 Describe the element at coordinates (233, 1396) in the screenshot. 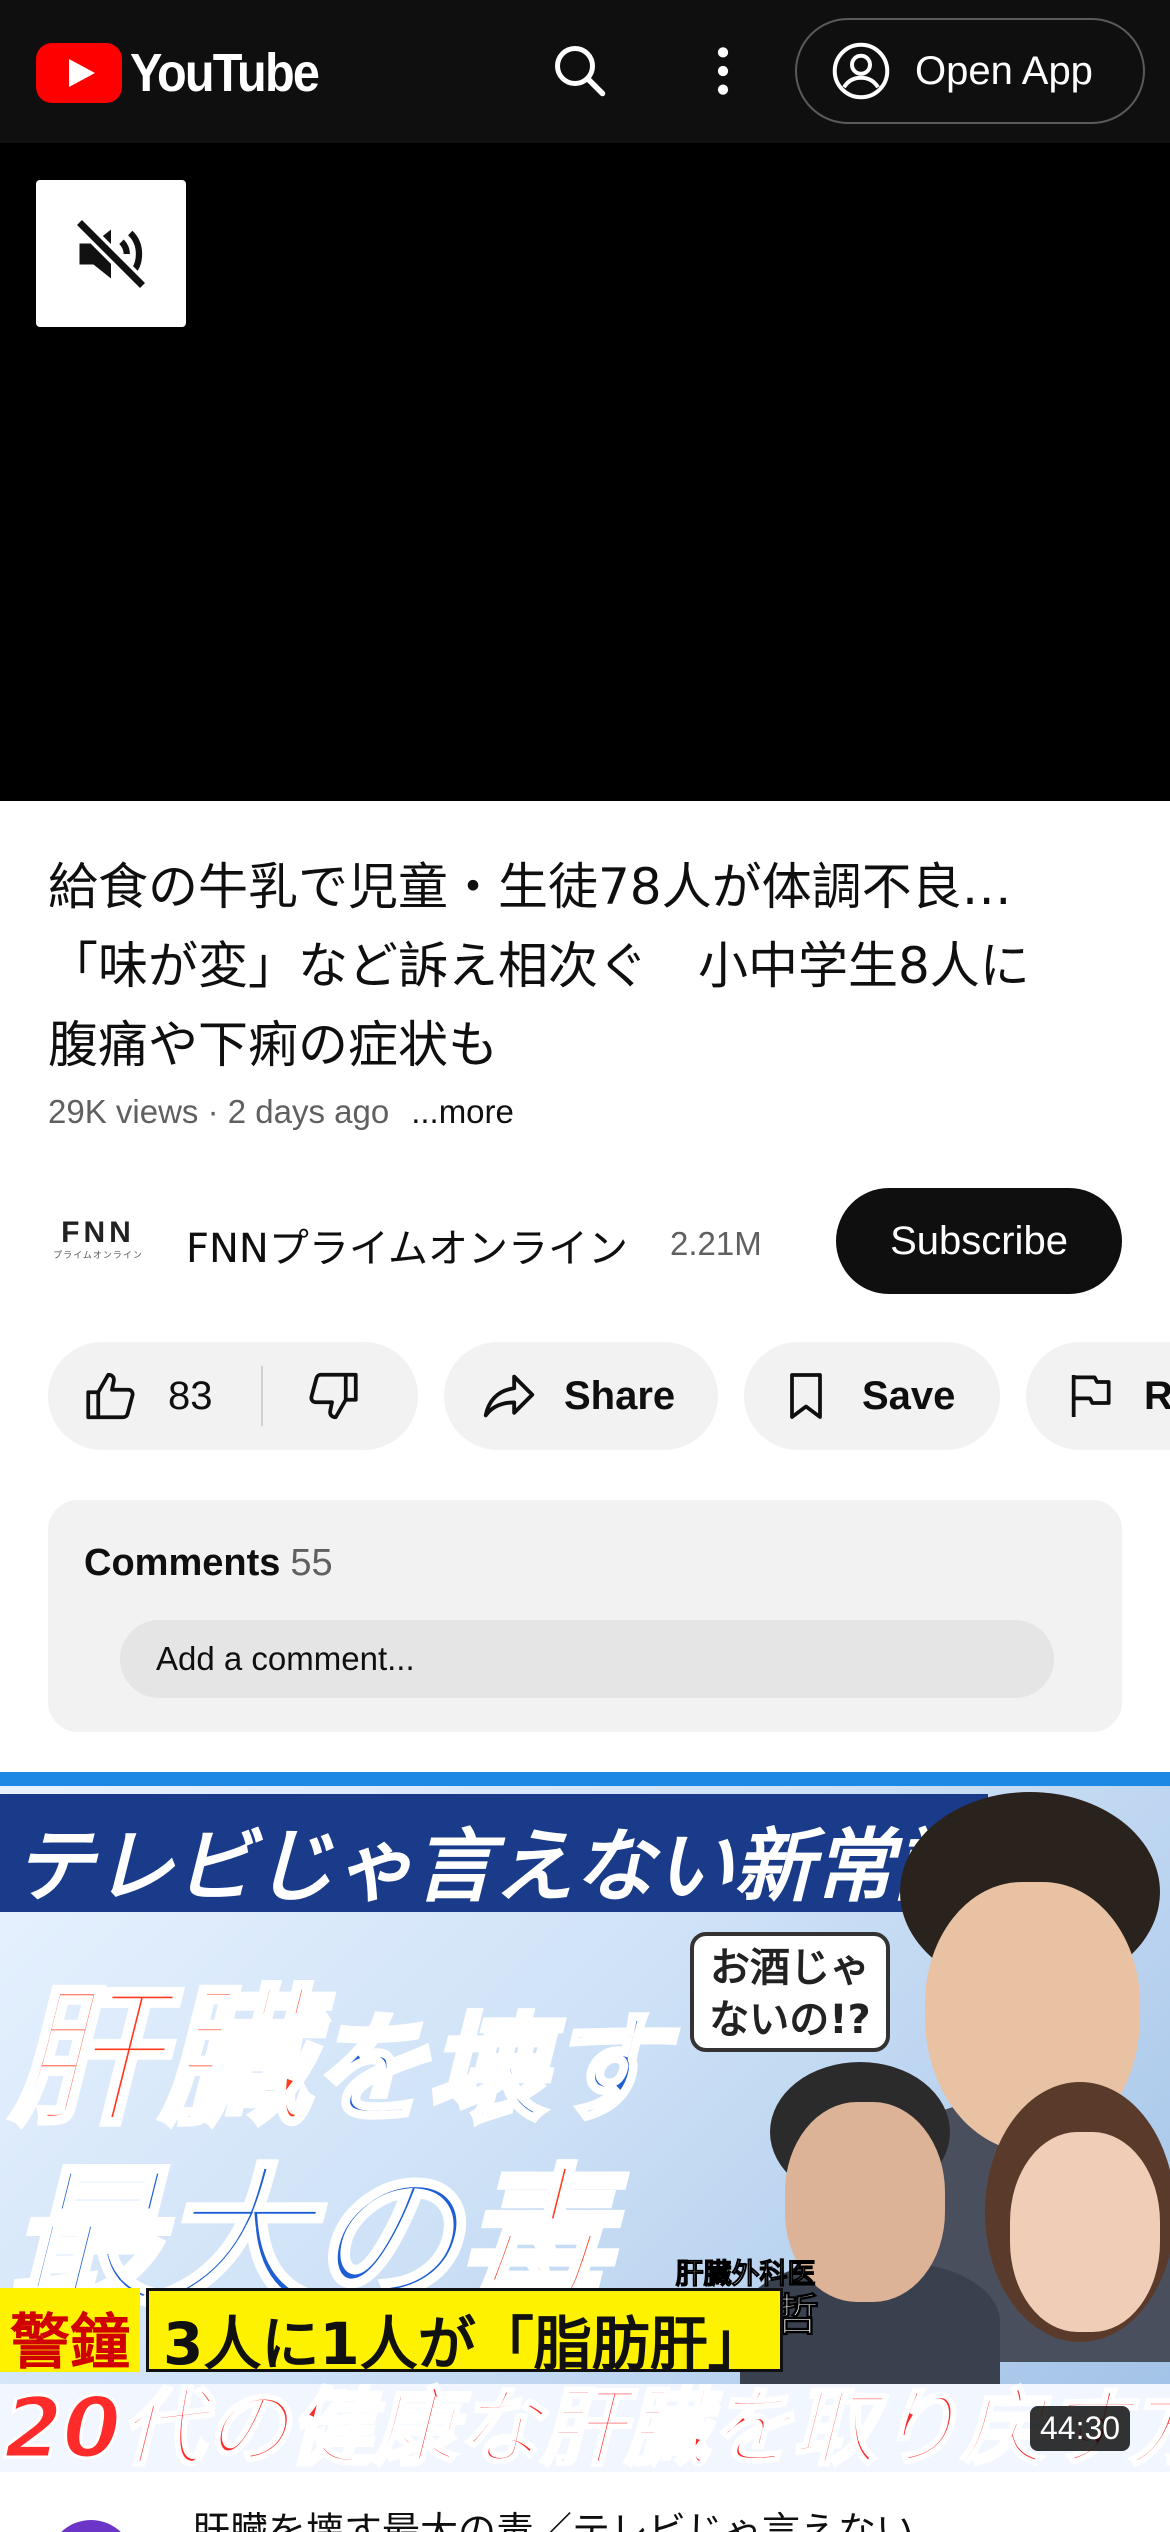

I see `like-dislike-group: 83` at that location.